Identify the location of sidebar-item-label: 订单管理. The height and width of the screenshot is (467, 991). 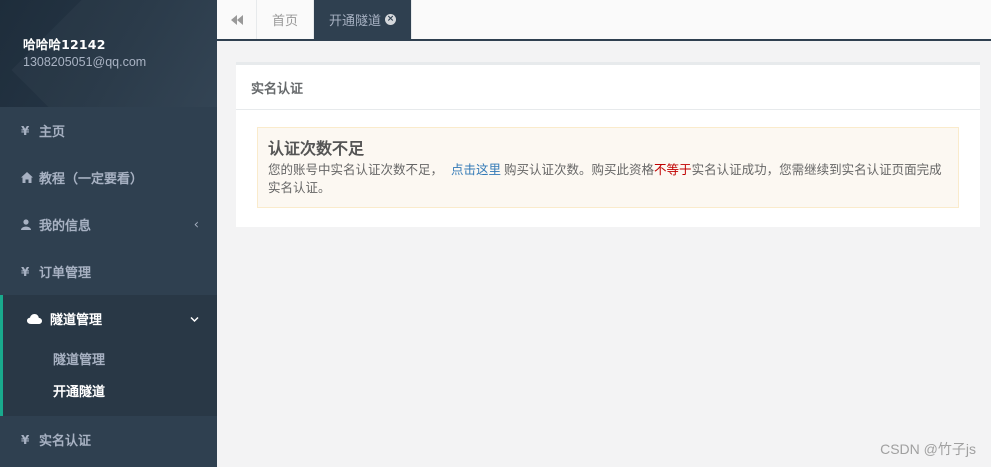
(65, 273).